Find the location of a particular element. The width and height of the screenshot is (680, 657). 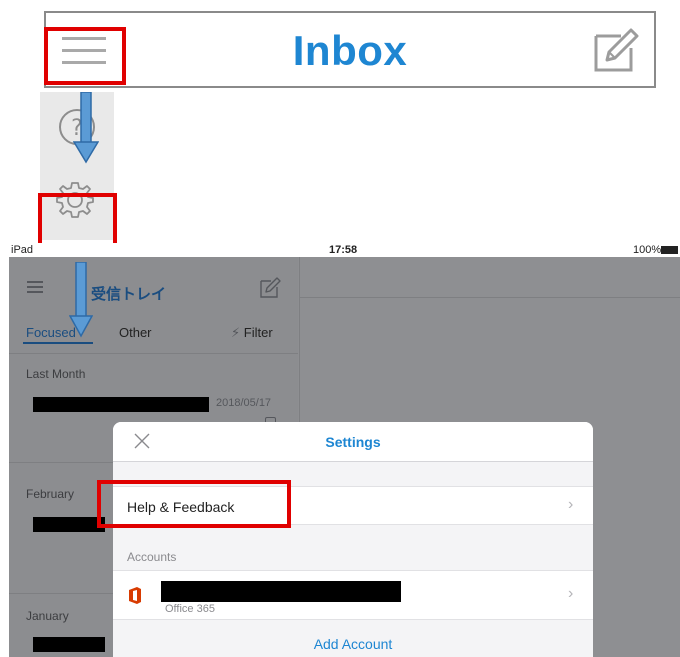

status-battery-percent: 100% is located at coordinates (647, 250).